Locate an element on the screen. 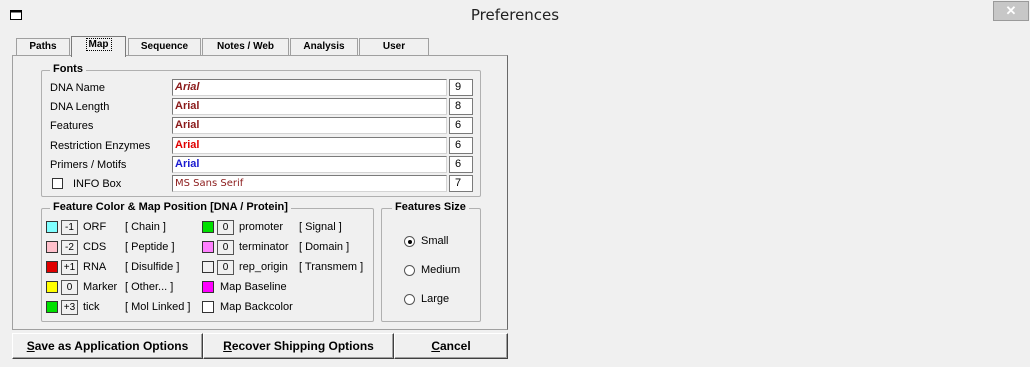 This screenshot has width=1030, height=367. radio-label: Large is located at coordinates (435, 299).